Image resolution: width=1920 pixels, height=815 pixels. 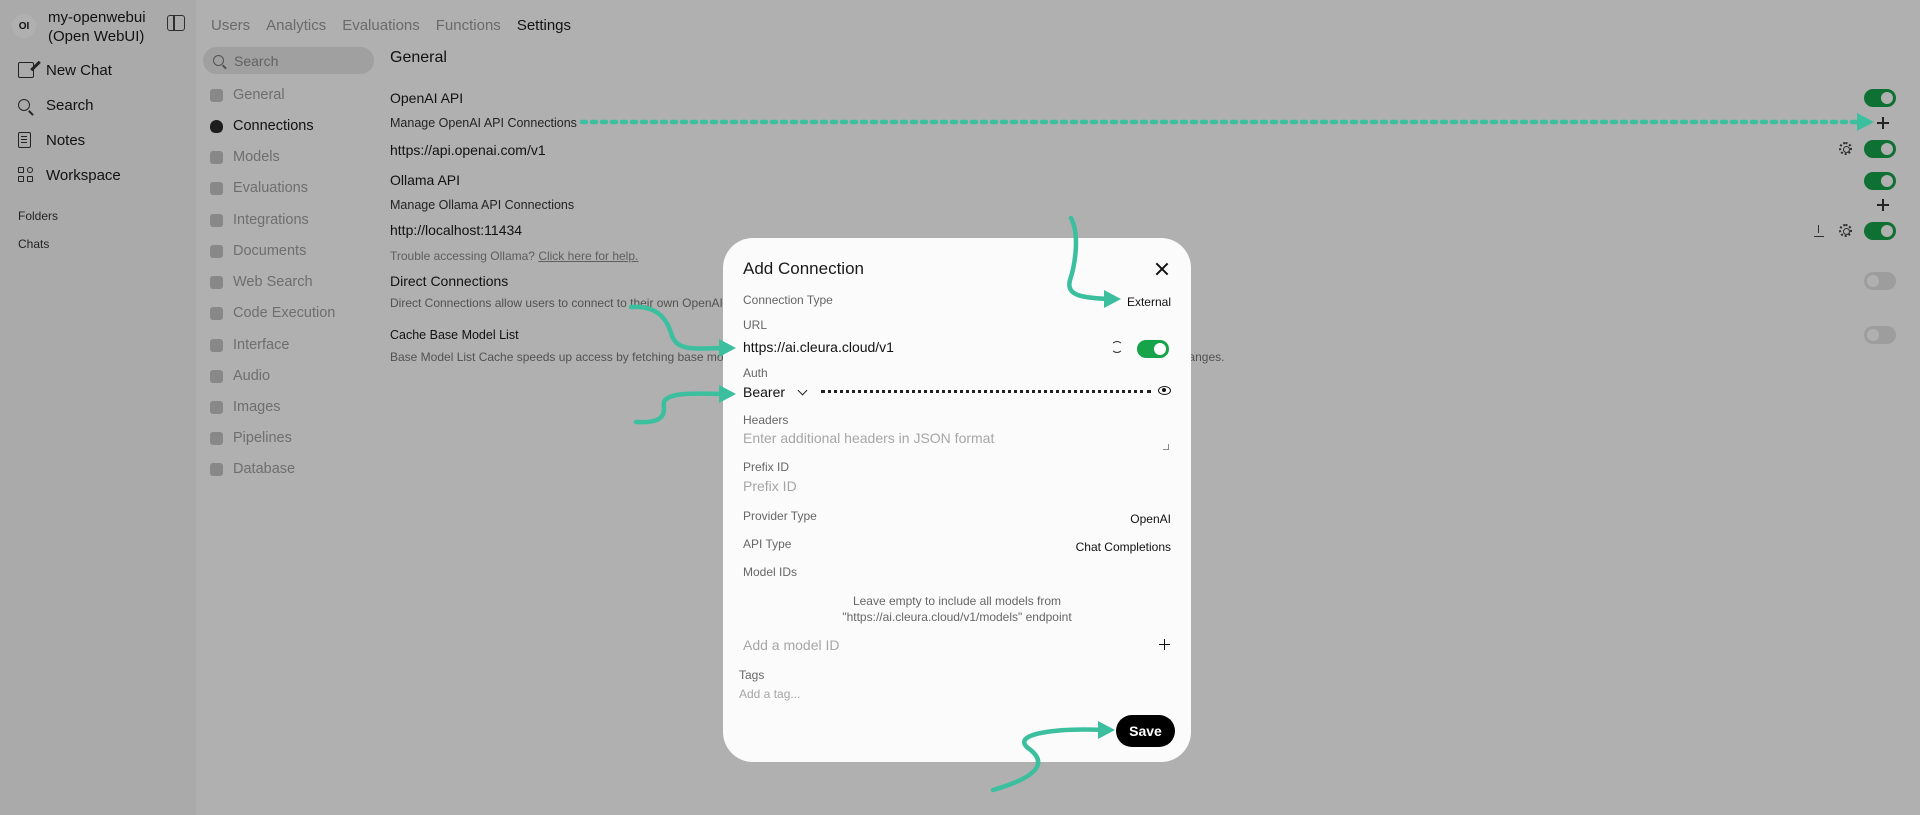 What do you see at coordinates (1164, 644) in the screenshot?
I see `plus-icon` at bounding box center [1164, 644].